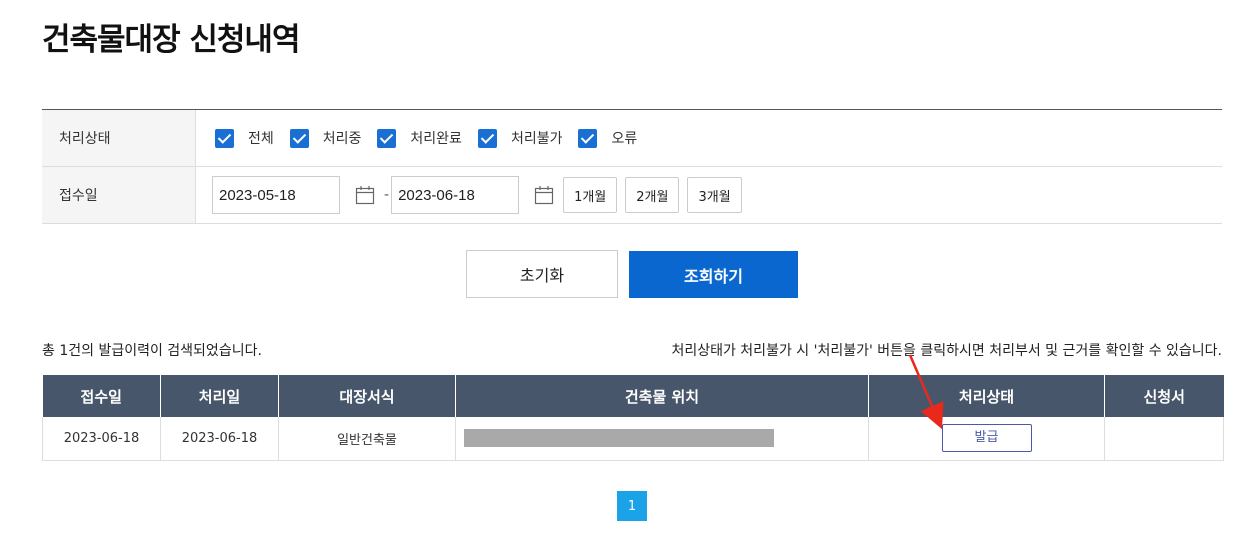  Describe the element at coordinates (219, 396) in the screenshot. I see `column-header-processed: 처리일` at that location.